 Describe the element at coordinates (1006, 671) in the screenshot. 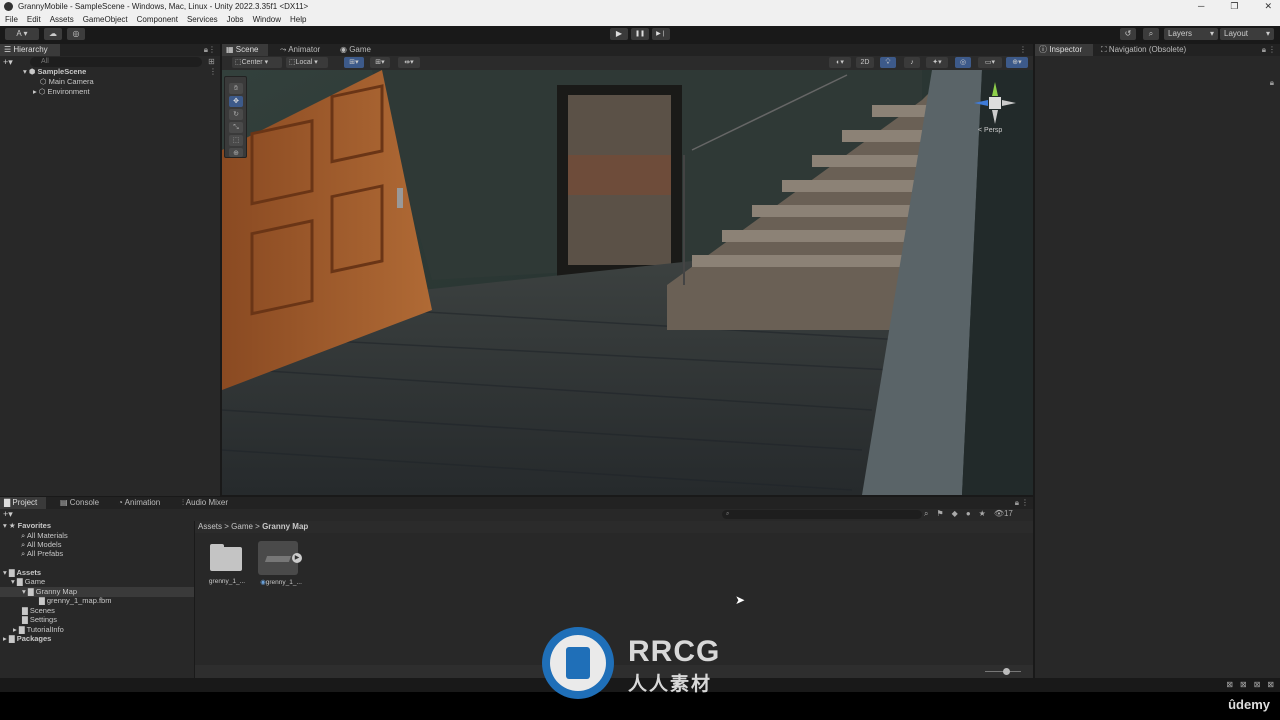

I see `zoom-slider-handle` at that location.